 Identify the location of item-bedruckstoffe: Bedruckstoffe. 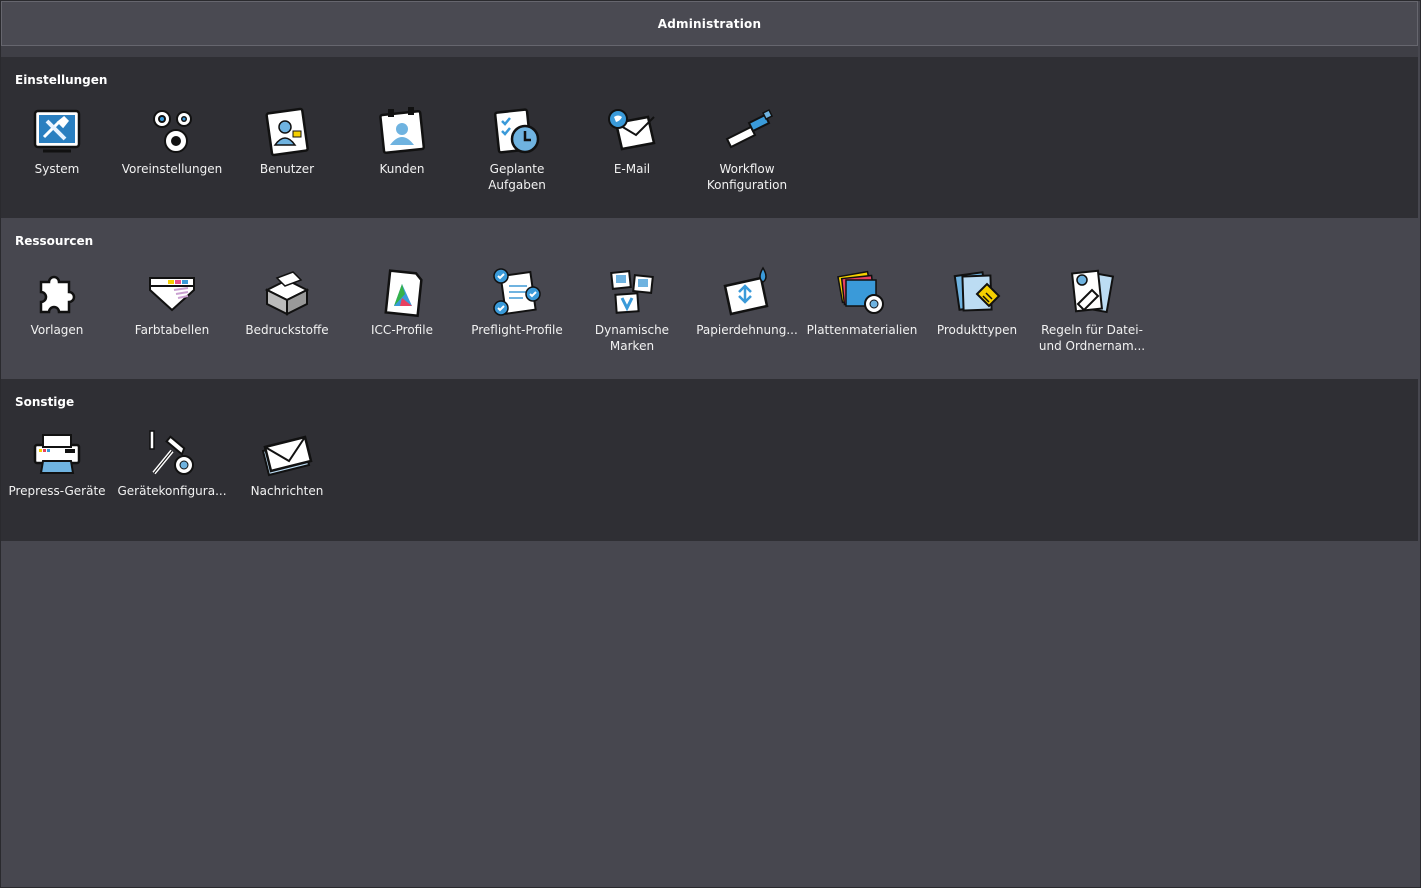
(287, 301).